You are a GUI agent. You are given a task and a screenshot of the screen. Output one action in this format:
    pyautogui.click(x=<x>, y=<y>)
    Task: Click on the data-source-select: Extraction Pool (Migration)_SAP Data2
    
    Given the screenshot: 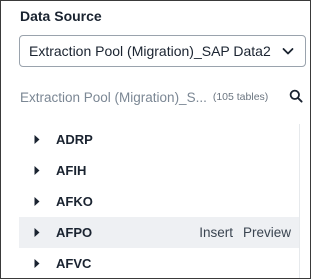 What is the action you would take?
    pyautogui.click(x=162, y=51)
    